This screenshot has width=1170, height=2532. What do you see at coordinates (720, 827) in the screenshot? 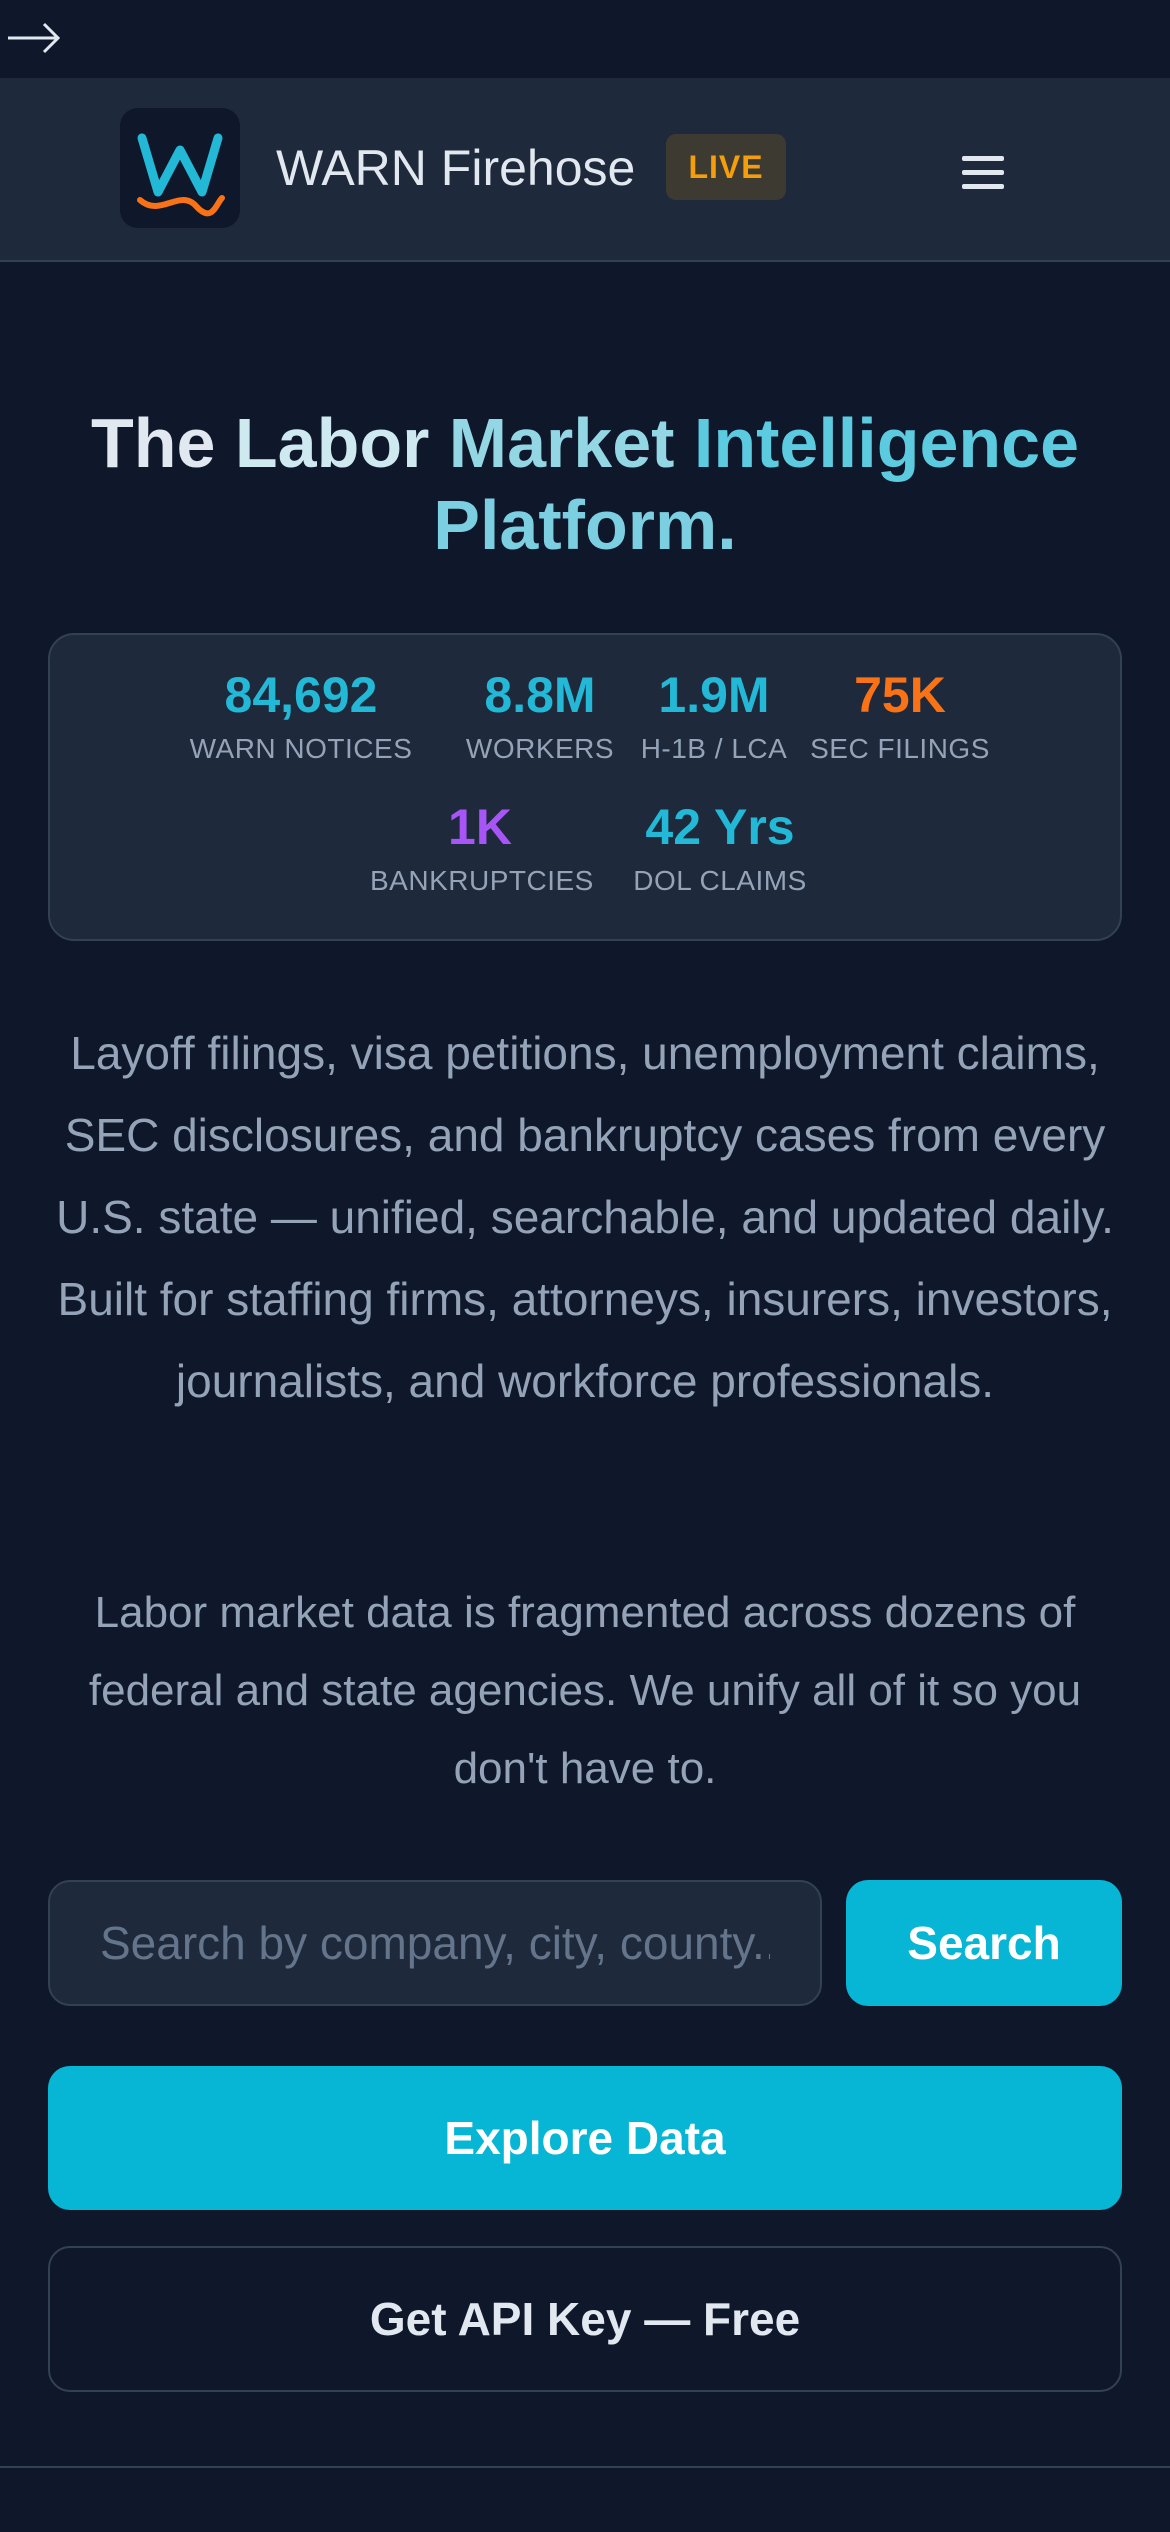
I see `stat-value: 42 Yrs` at bounding box center [720, 827].